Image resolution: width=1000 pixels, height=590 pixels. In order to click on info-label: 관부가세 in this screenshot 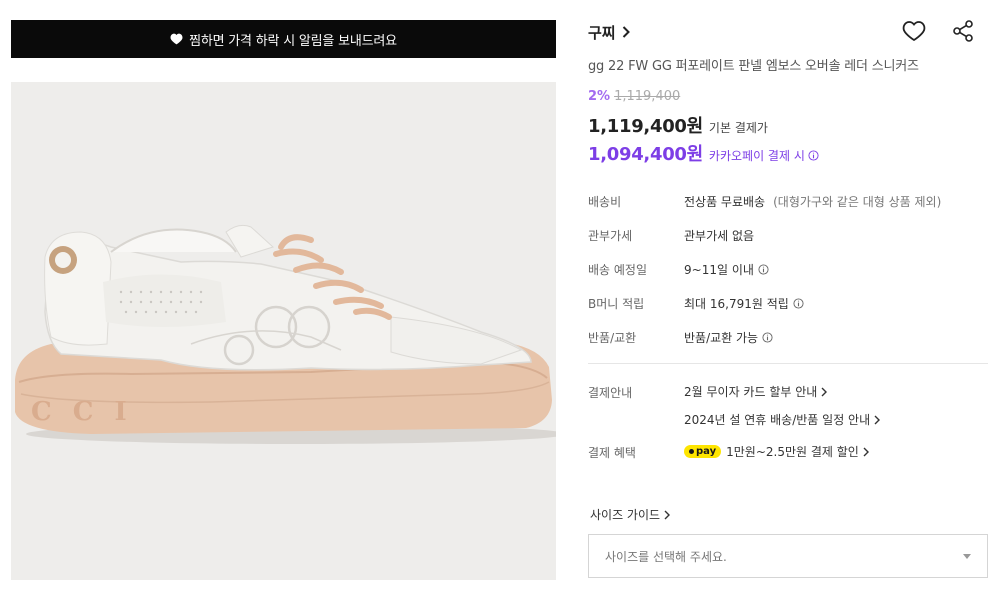, I will do `click(610, 236)`.